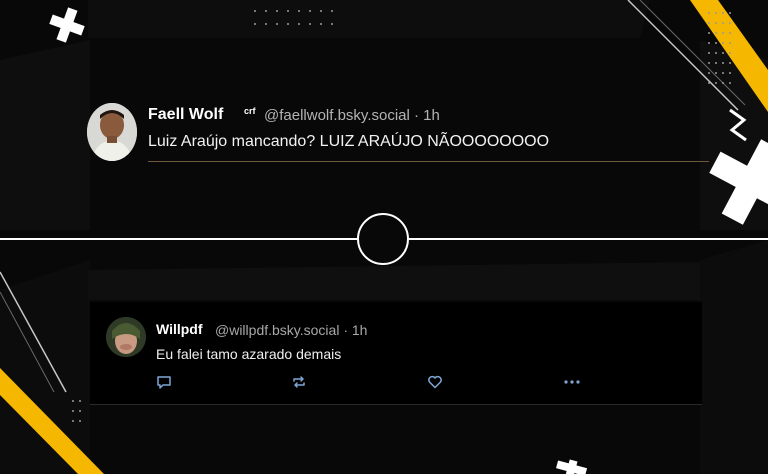 The image size is (768, 474). What do you see at coordinates (293, 17) in the screenshot?
I see `dot-grid-top` at bounding box center [293, 17].